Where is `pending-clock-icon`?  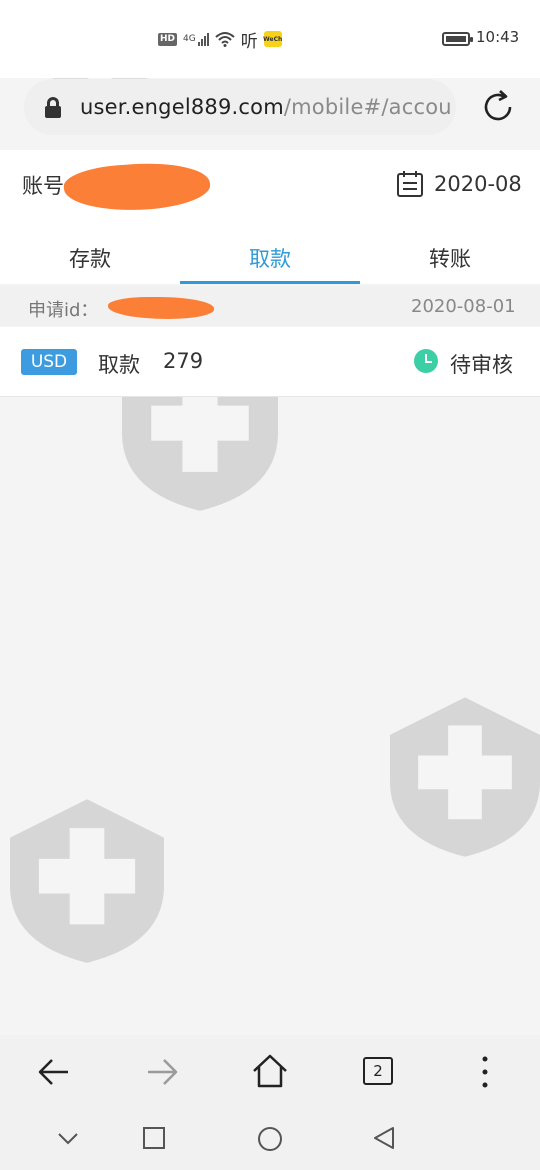
pending-clock-icon is located at coordinates (426, 361).